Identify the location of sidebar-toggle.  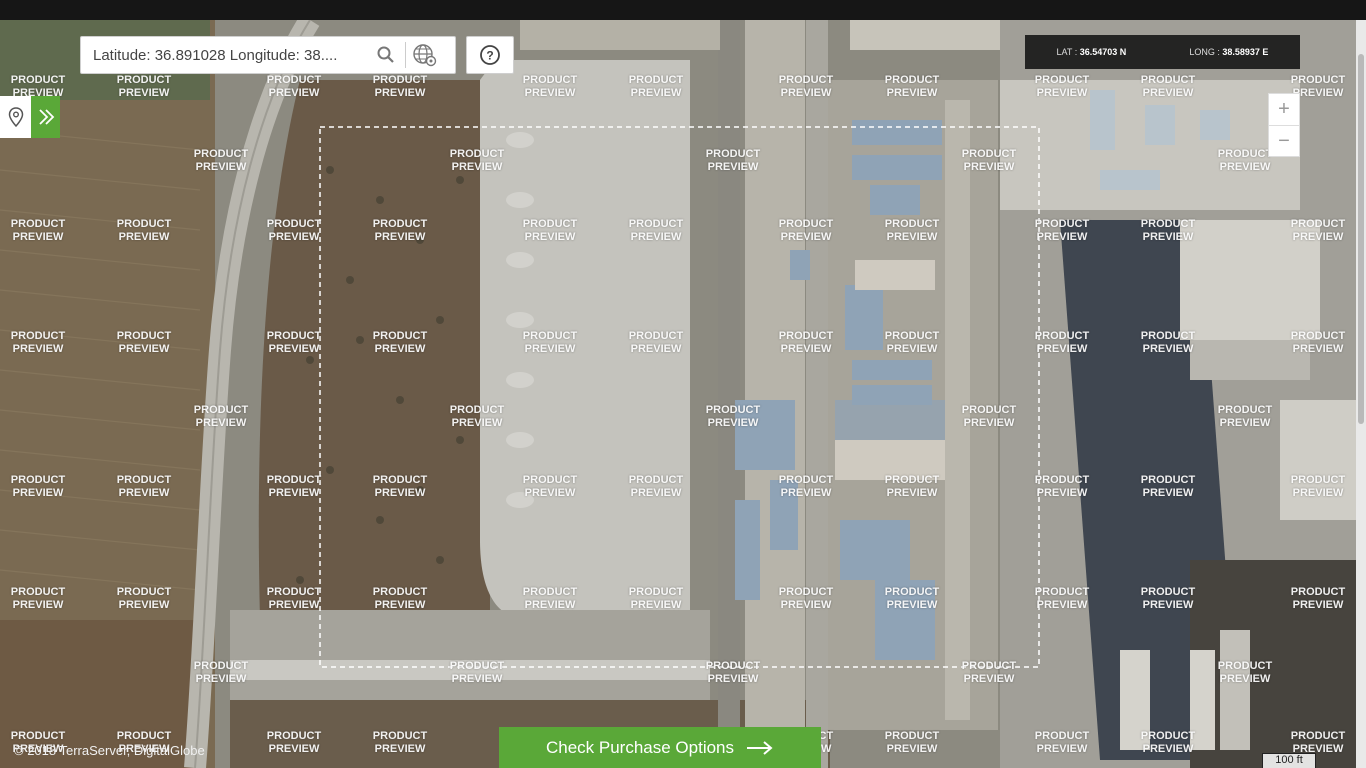
(30, 117).